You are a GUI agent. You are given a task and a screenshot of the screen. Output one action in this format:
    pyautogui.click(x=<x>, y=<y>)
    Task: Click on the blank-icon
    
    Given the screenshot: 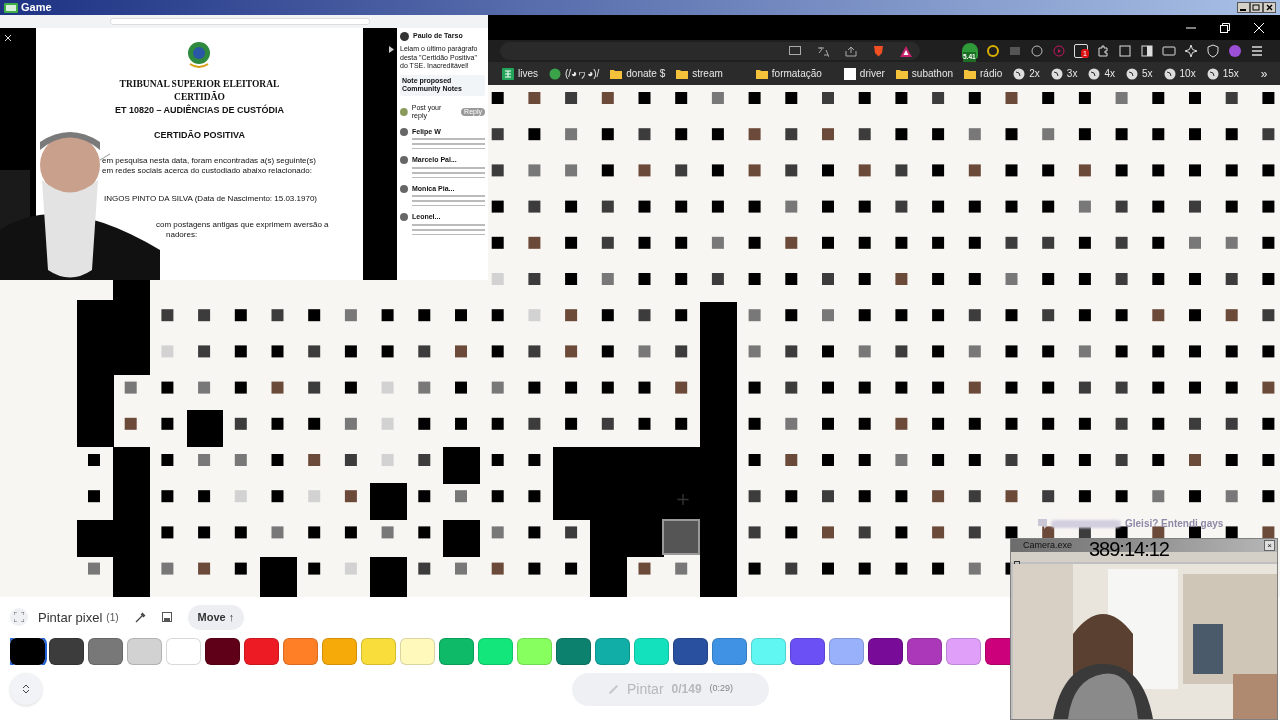 What is the action you would take?
    pyautogui.click(x=849, y=73)
    